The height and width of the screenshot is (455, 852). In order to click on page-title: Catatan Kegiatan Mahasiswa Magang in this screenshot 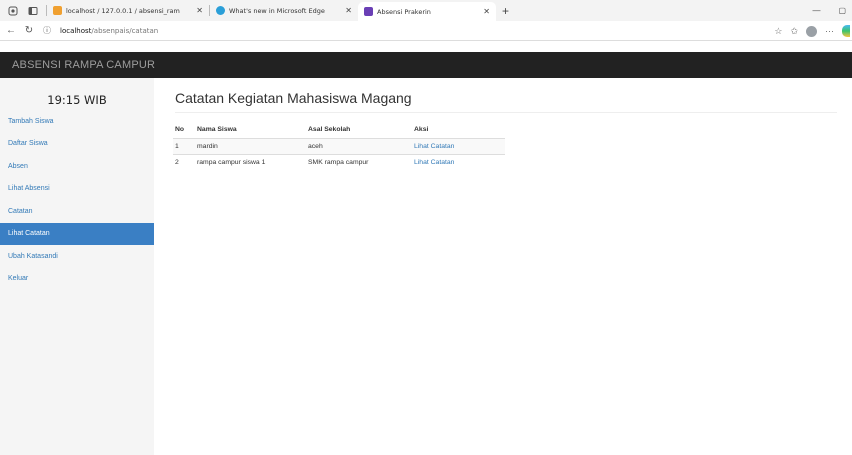, I will do `click(293, 98)`.